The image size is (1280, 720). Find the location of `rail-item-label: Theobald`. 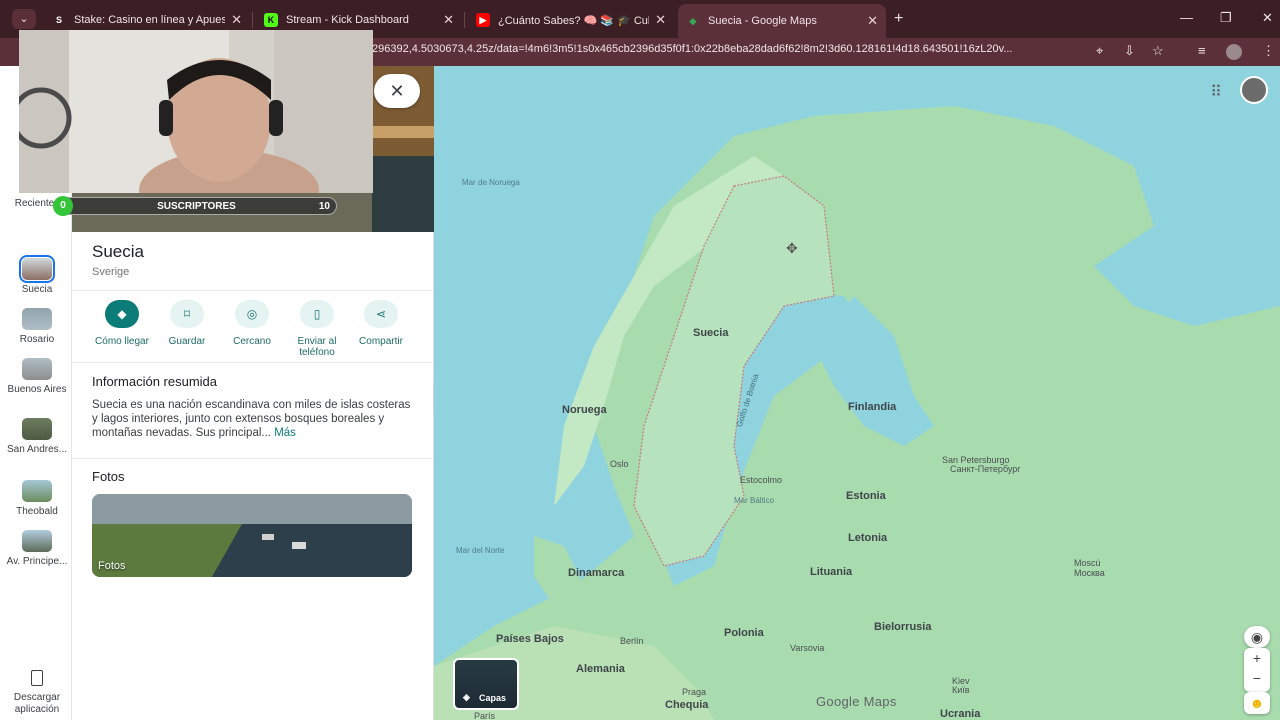

rail-item-label: Theobald is located at coordinates (37, 511).